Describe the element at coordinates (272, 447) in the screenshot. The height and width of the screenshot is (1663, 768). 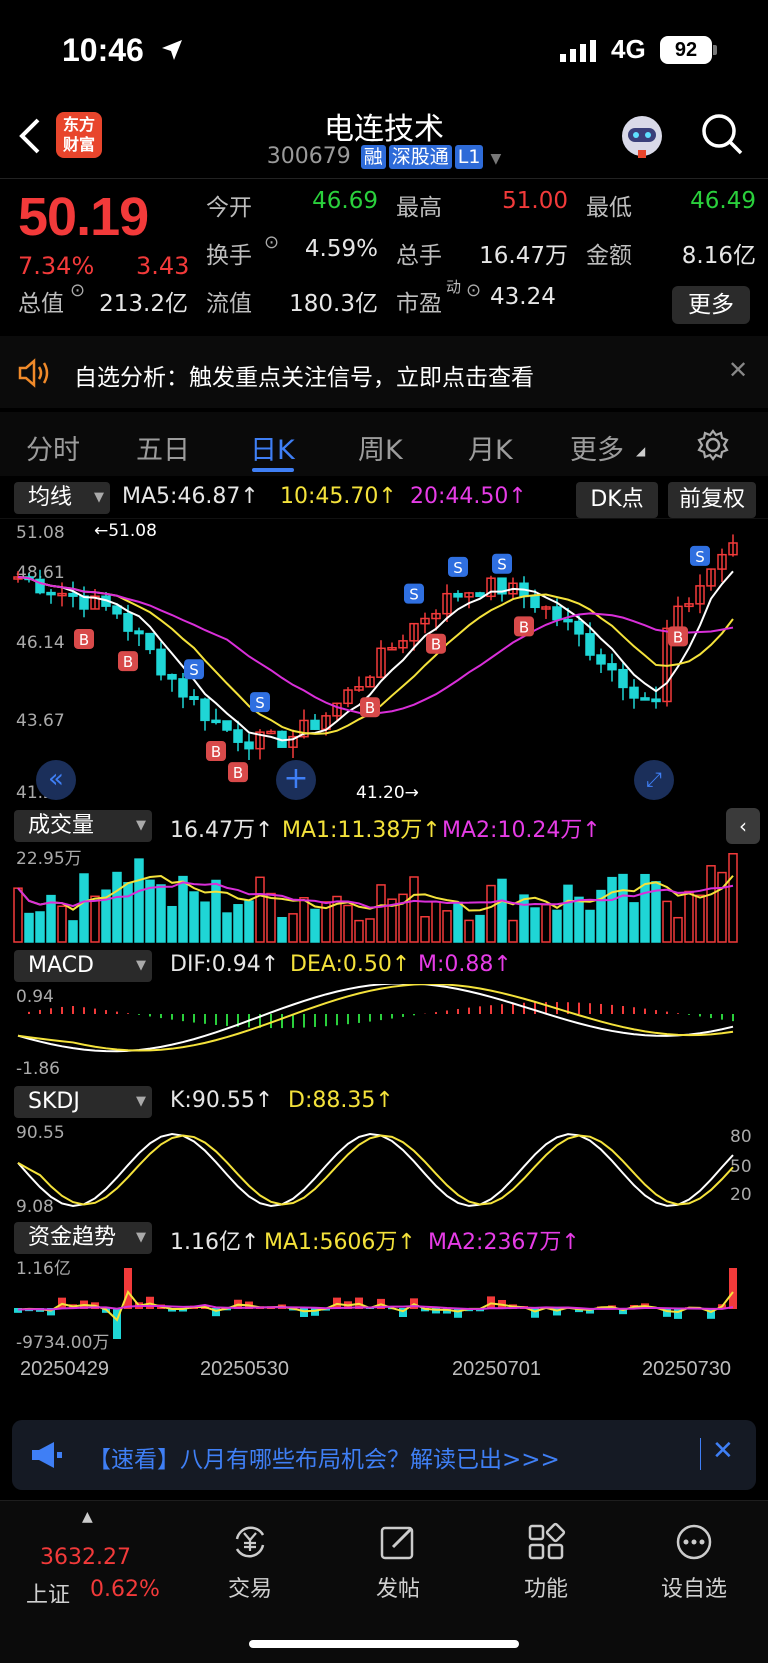
I see `tab-daily-k: 日K` at that location.